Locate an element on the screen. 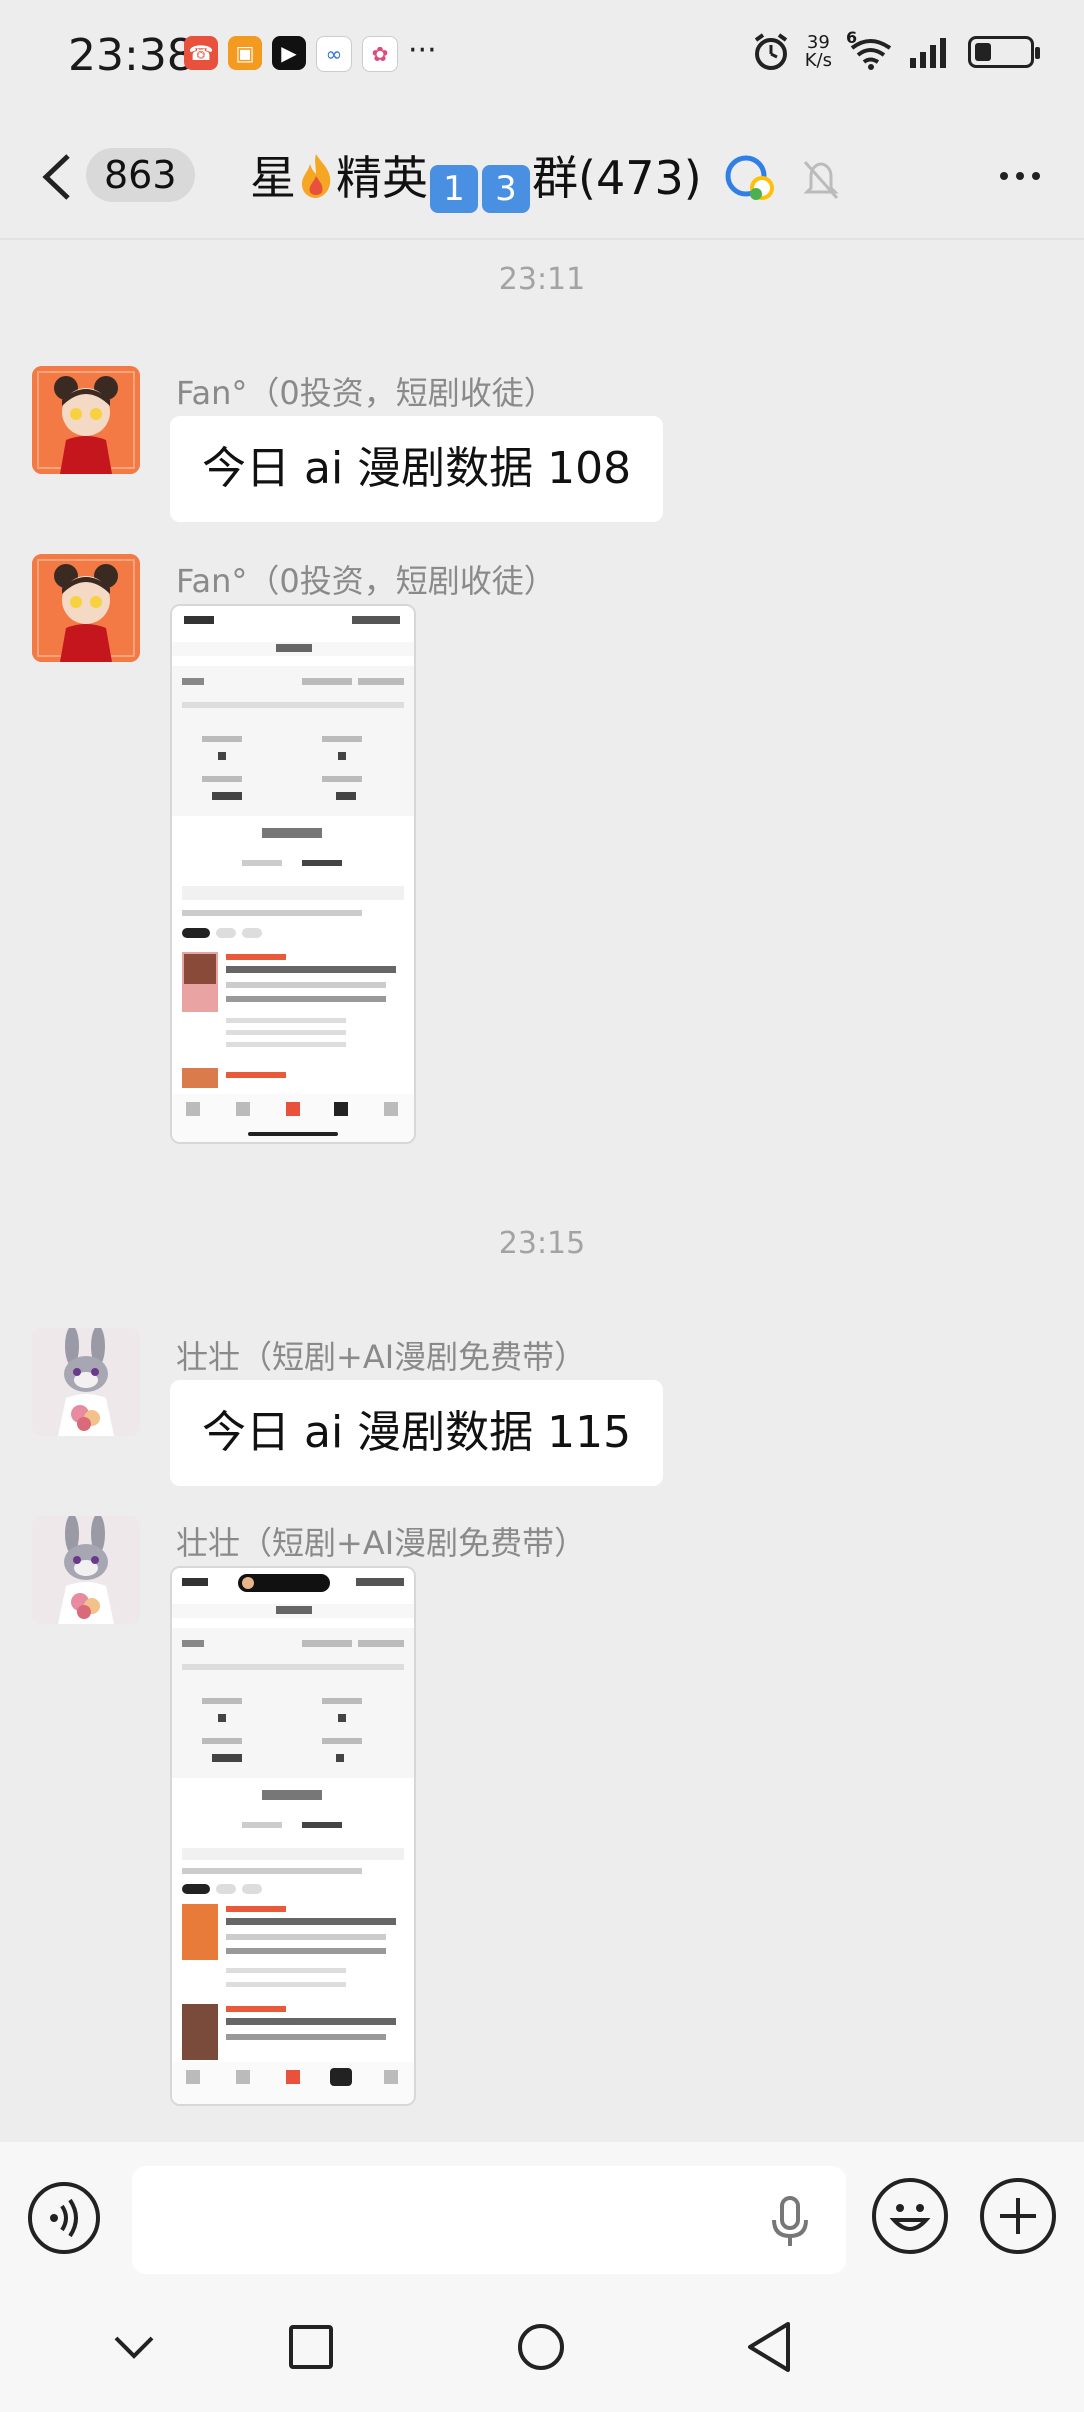 The height and width of the screenshot is (2412, 1084). home-icon is located at coordinates (541, 2347).